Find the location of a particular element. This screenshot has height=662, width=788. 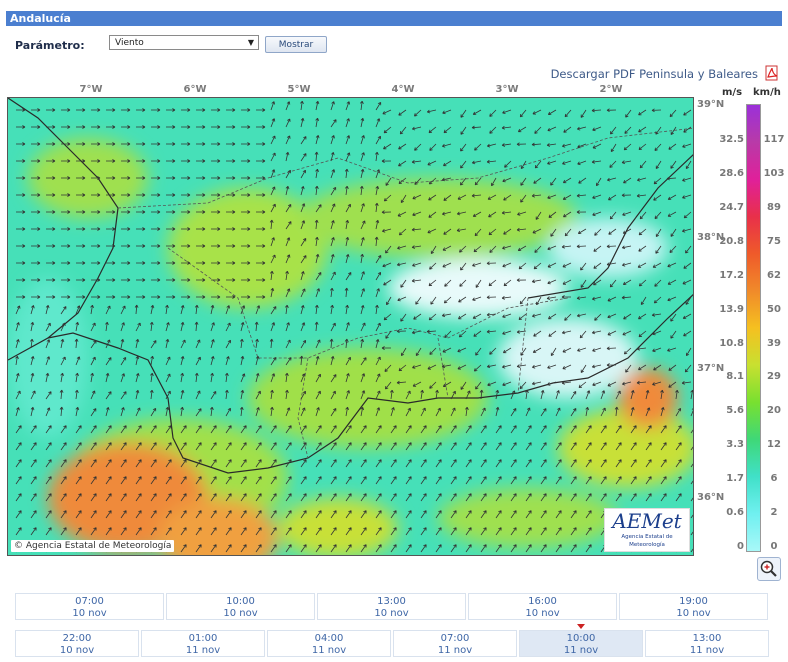

lat-label: 36°N is located at coordinates (711, 497).